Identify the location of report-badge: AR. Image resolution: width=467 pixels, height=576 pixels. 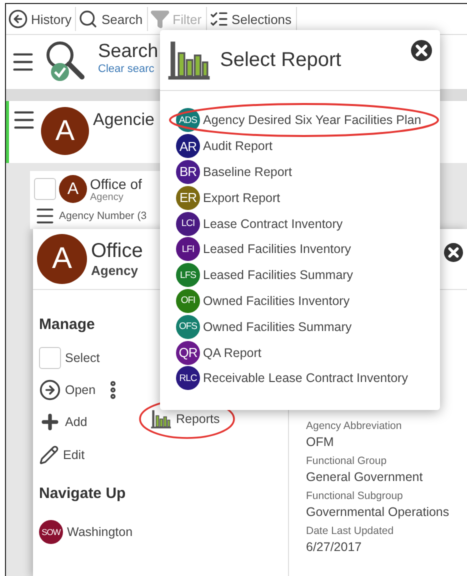
(188, 146).